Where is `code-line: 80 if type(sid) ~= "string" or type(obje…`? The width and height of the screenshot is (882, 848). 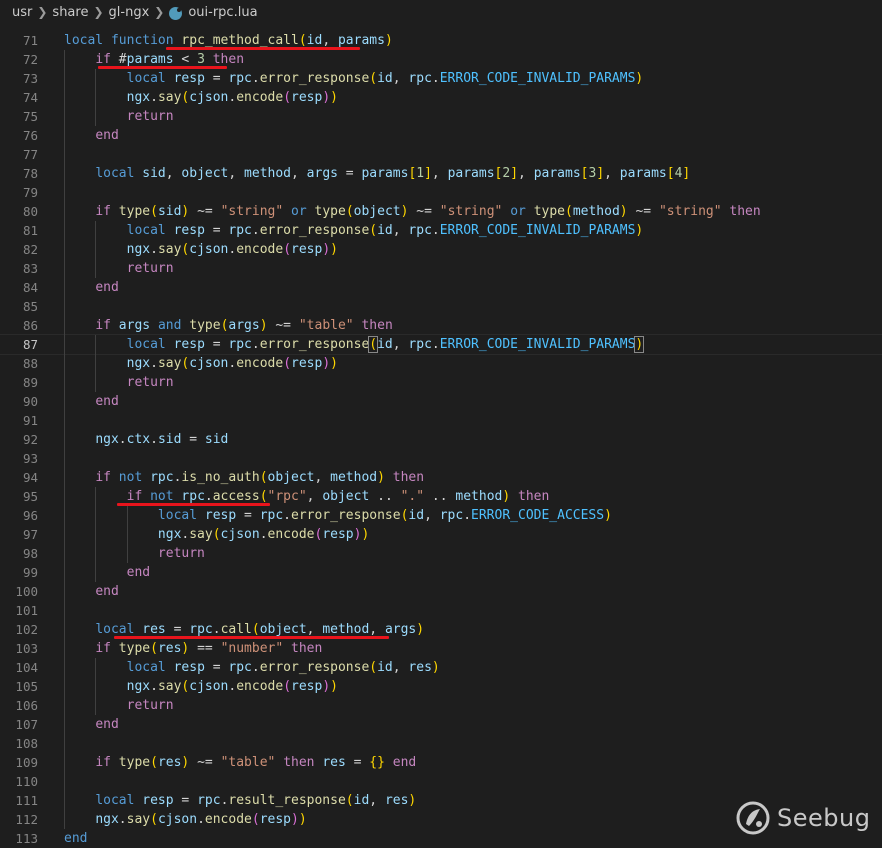
code-line: 80 if type(sid) ~= "string" or type(obje… is located at coordinates (441, 211).